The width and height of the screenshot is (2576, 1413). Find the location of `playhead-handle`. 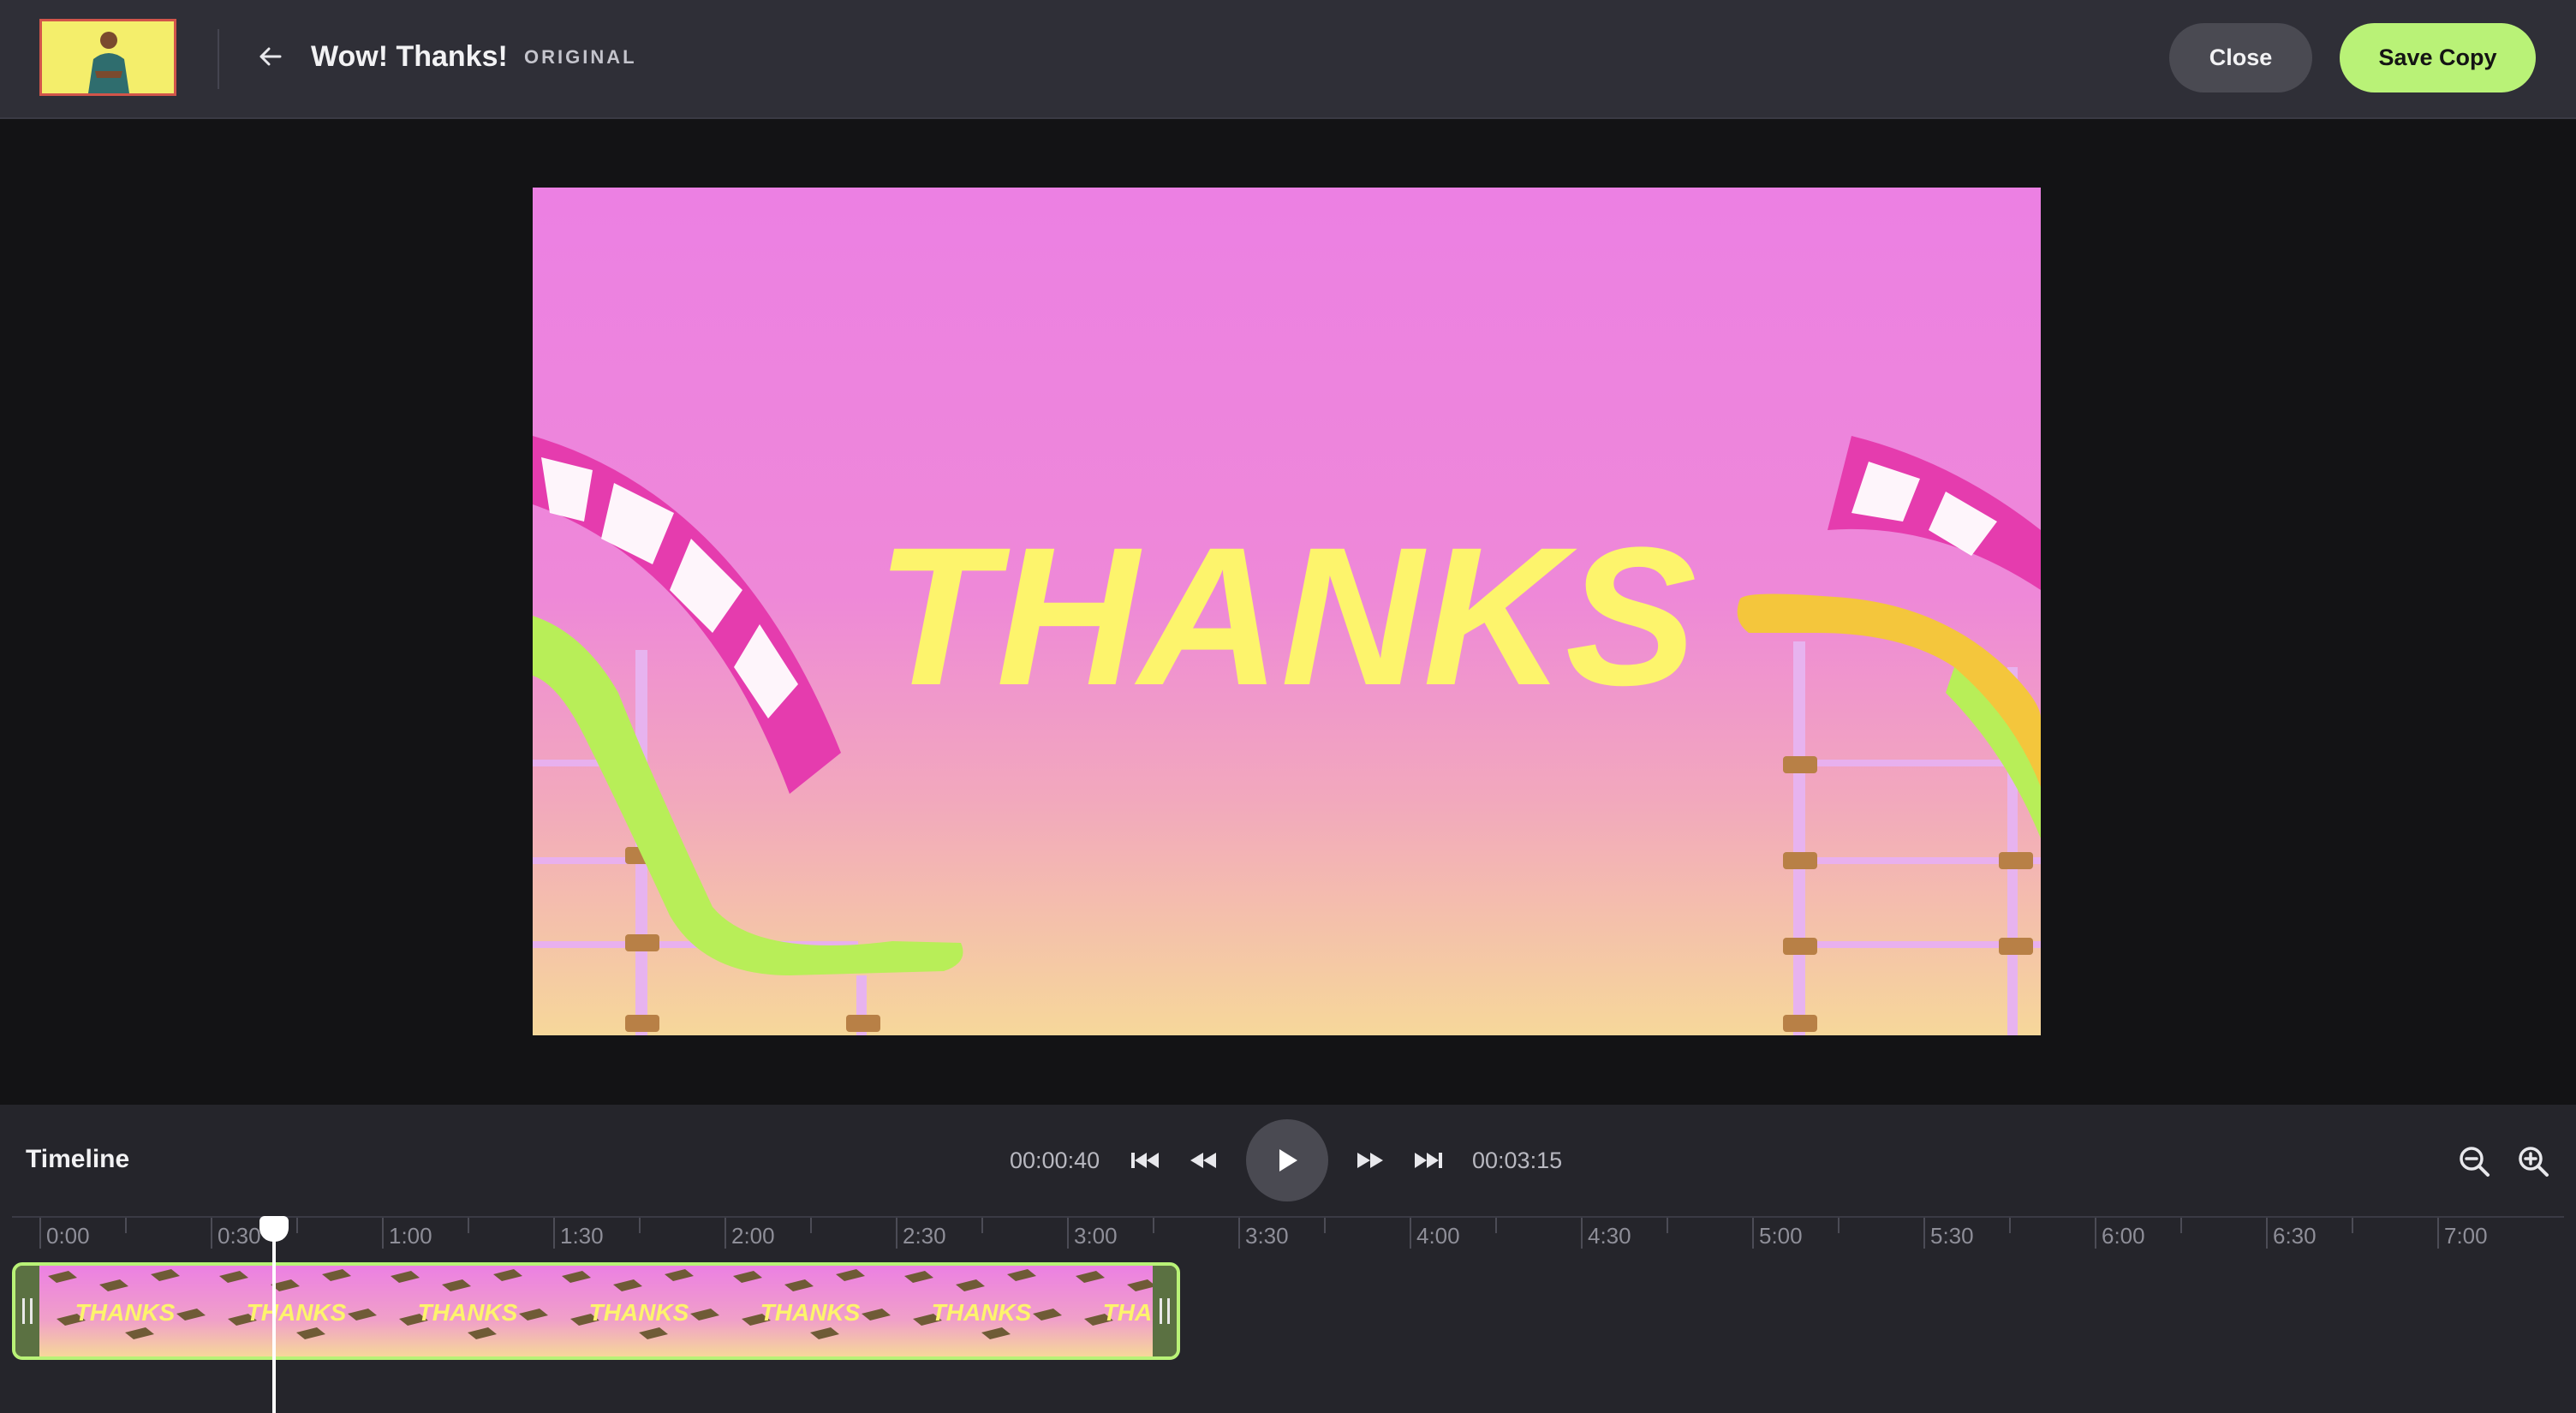

playhead-handle is located at coordinates (274, 1229).